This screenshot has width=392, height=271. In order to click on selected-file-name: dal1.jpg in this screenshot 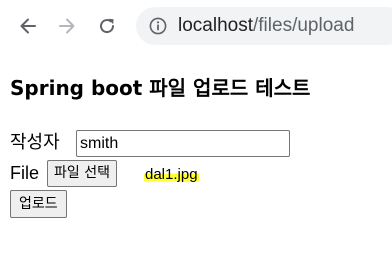, I will do `click(171, 174)`.